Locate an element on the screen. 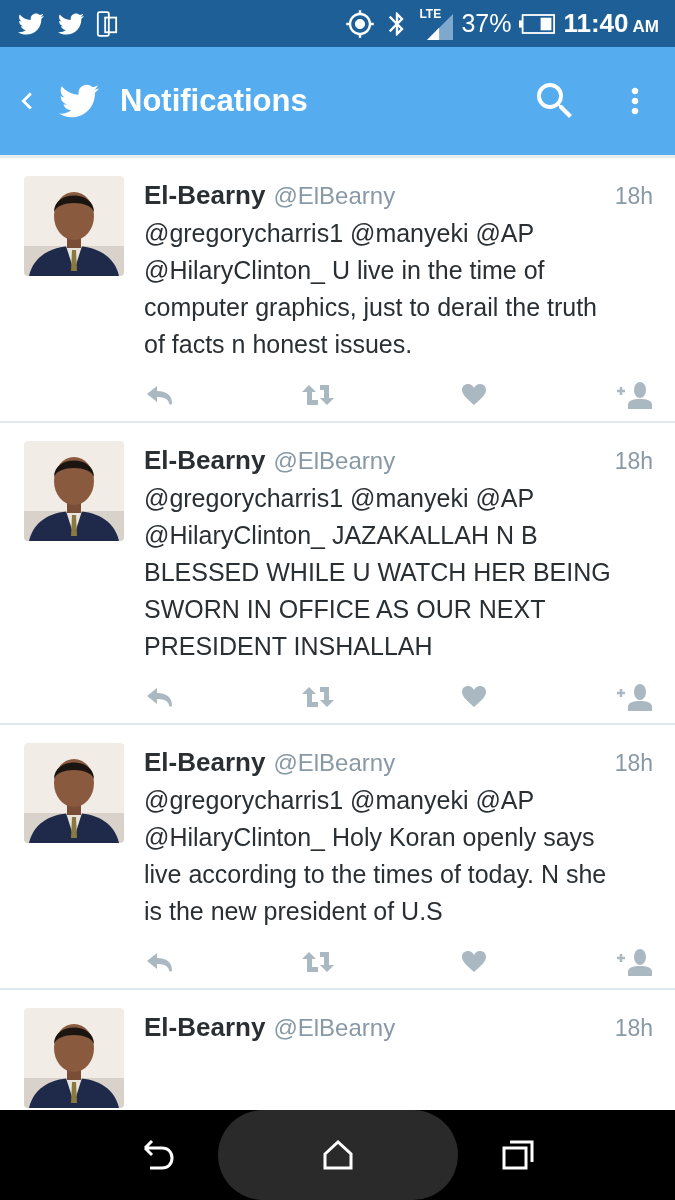 The height and width of the screenshot is (1200, 675). clock-period: AM is located at coordinates (645, 27).